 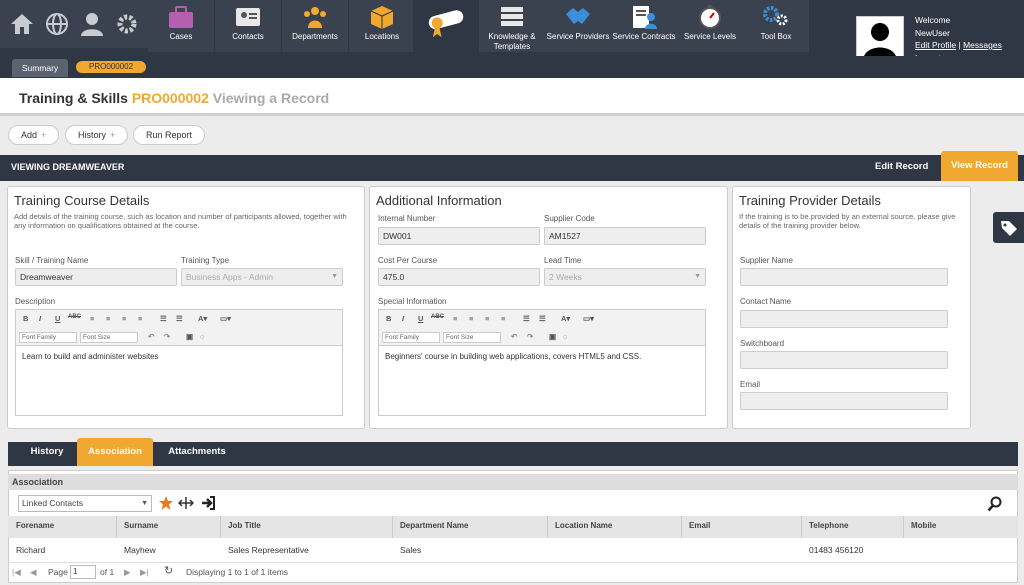 I want to click on tag-button, so click(x=1008, y=227).